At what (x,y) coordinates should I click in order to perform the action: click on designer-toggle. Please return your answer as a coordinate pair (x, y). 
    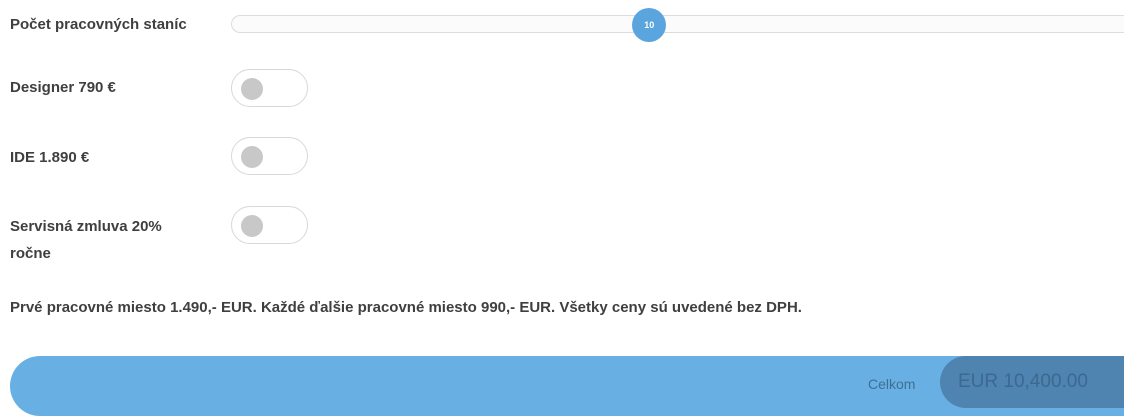
    Looking at the image, I should click on (269, 88).